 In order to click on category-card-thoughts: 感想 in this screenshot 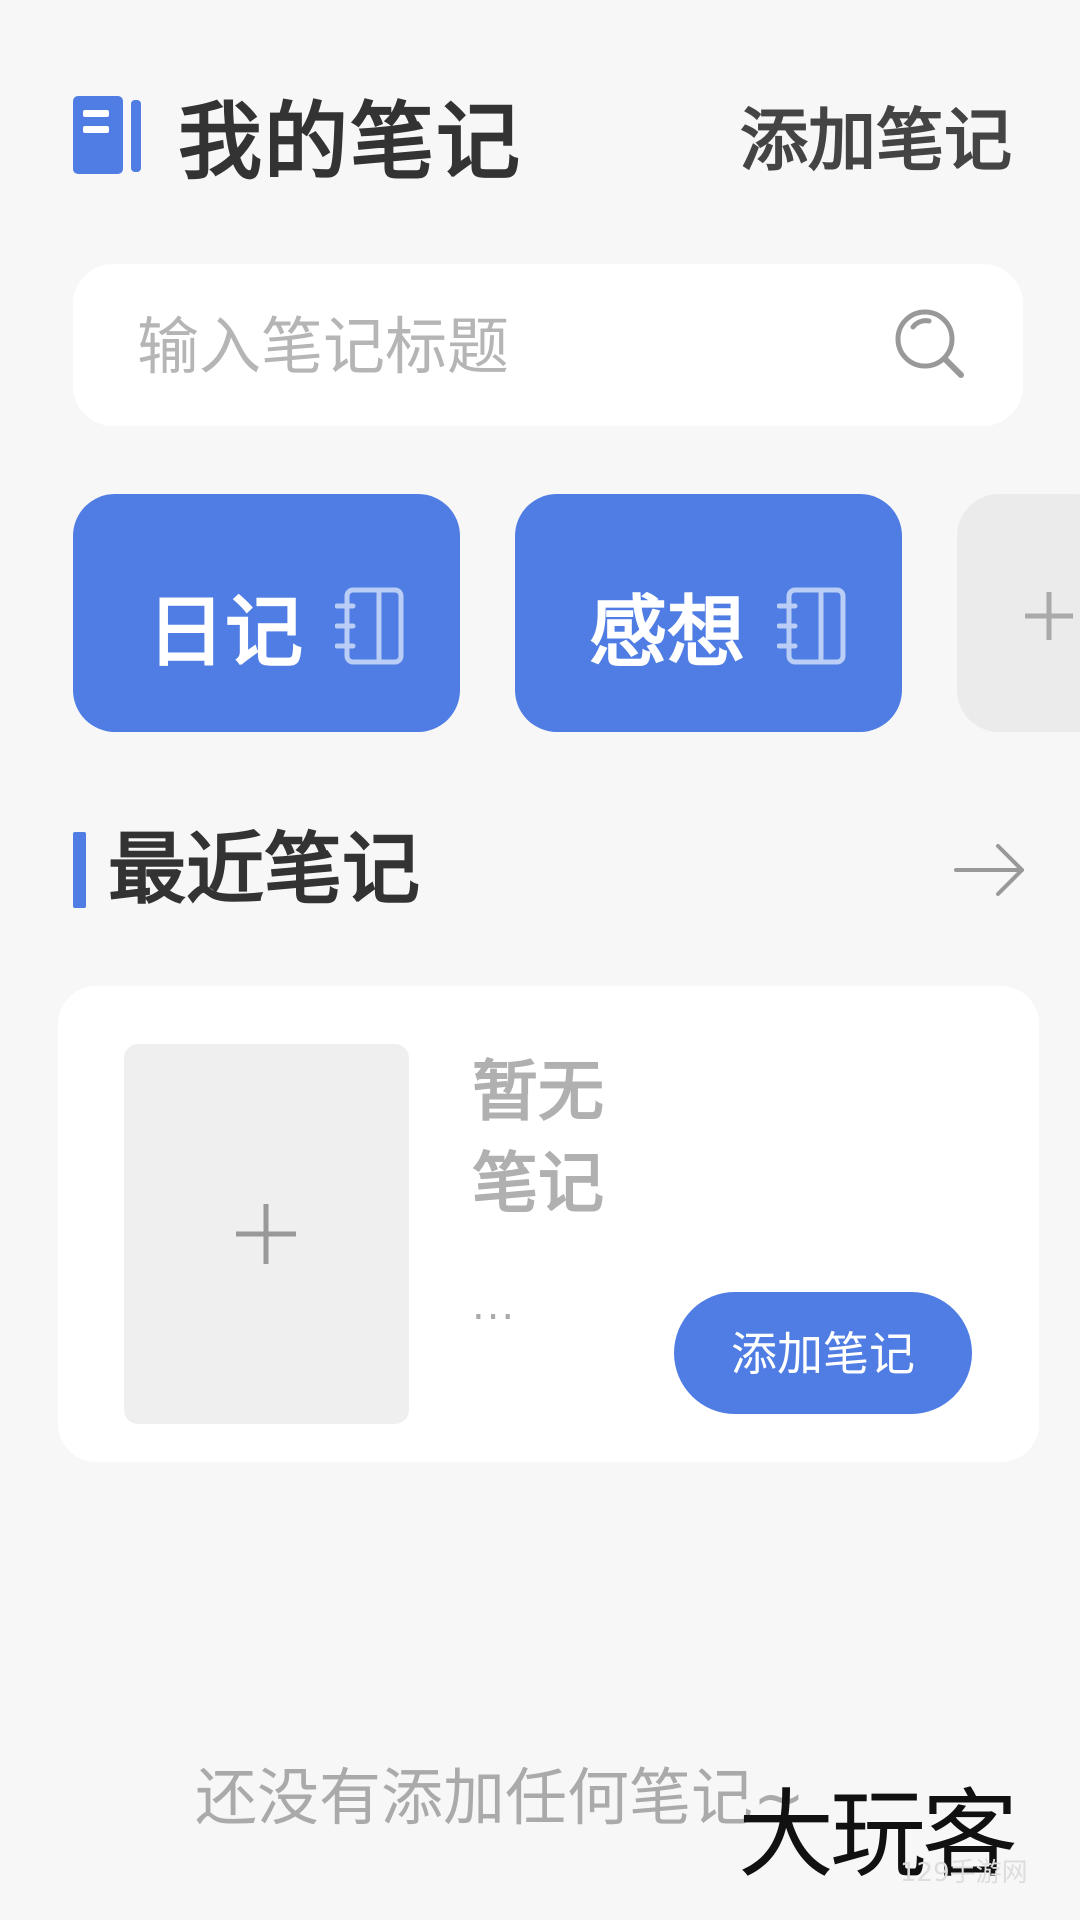, I will do `click(708, 613)`.